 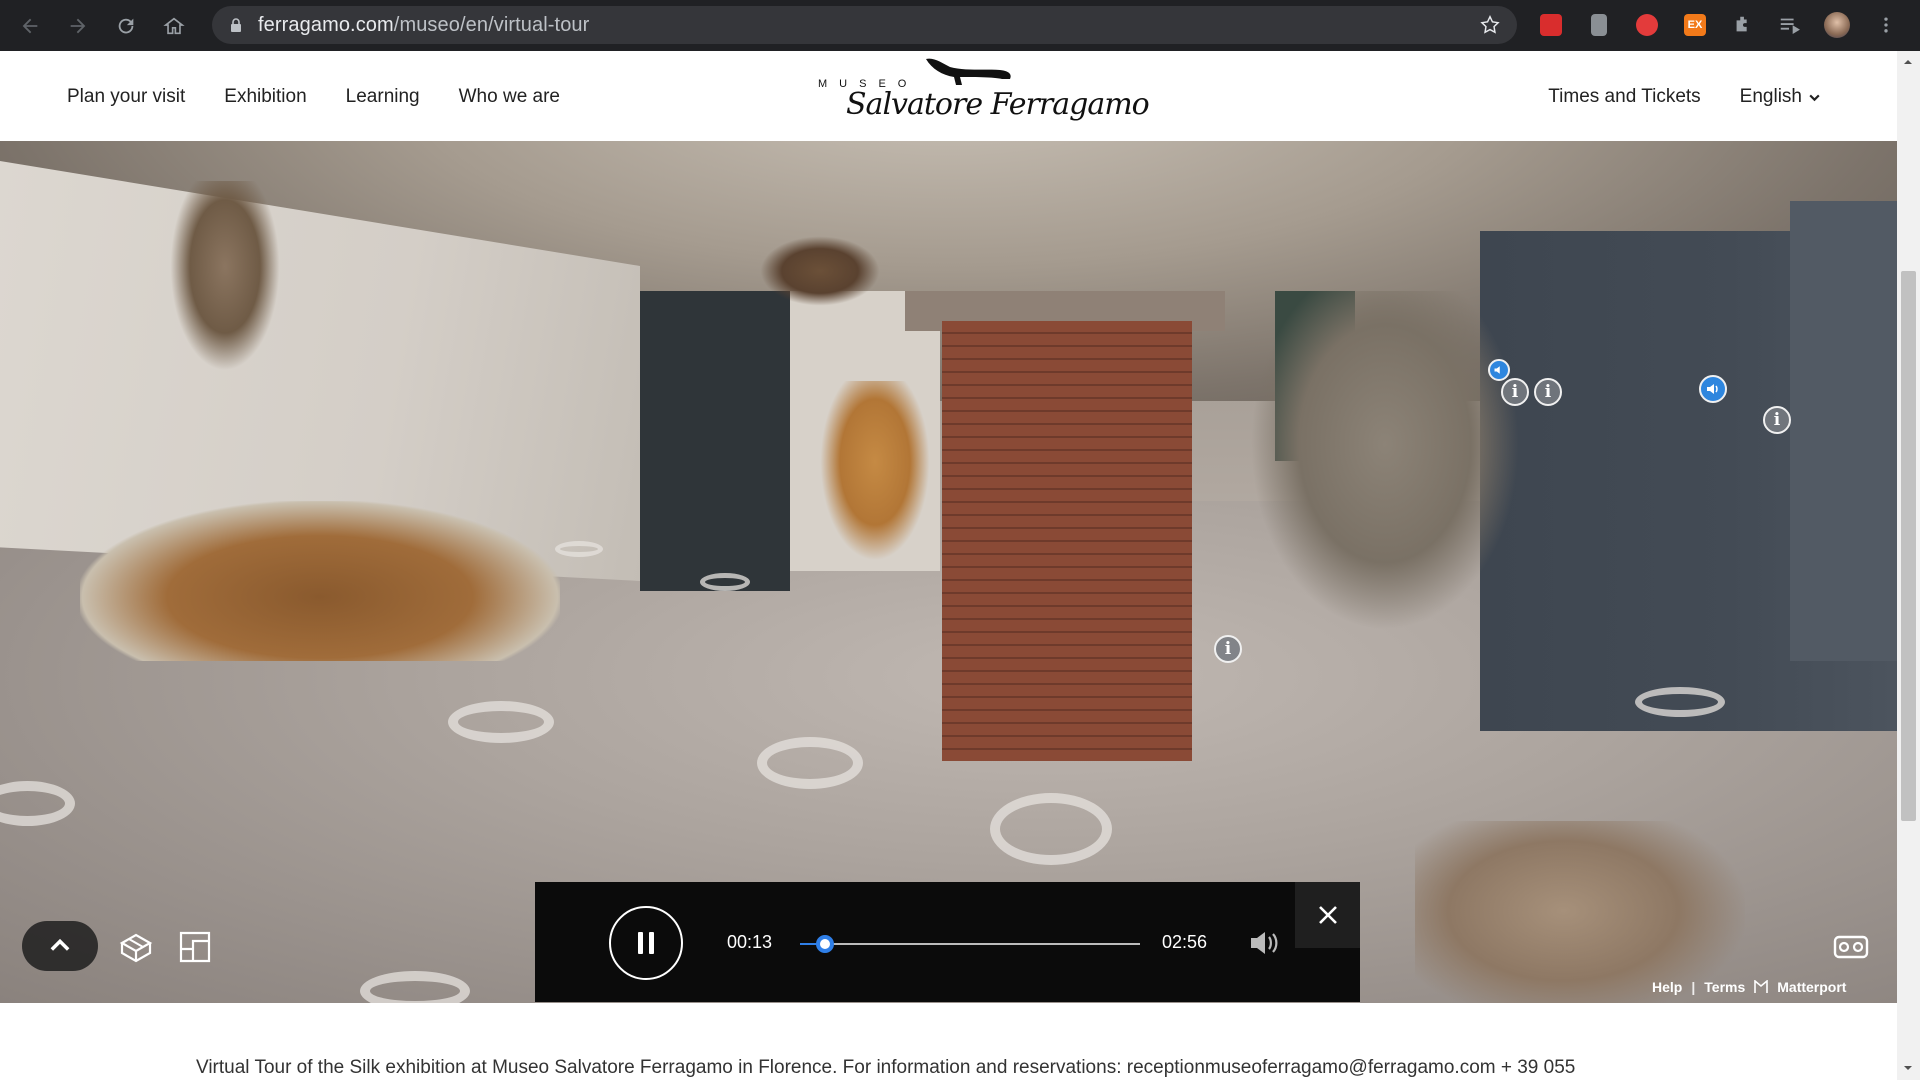 I want to click on hand-stop-icon, so click(x=1647, y=25).